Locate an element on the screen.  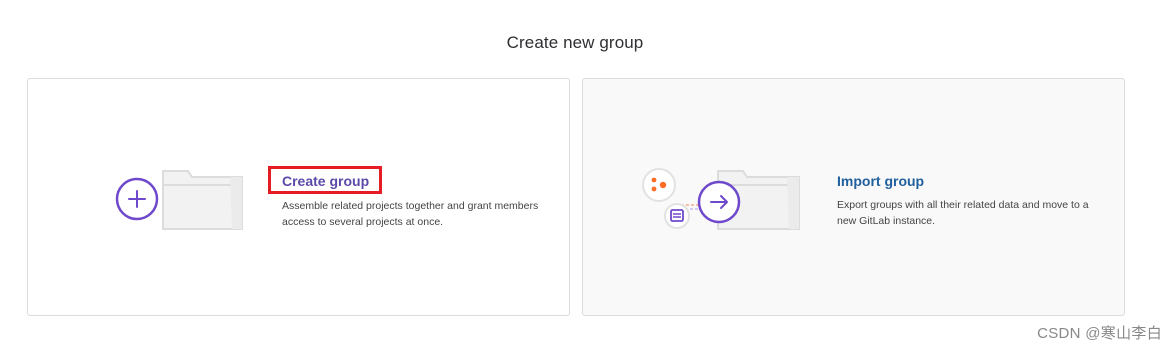
document-stack-icon is located at coordinates (677, 216).